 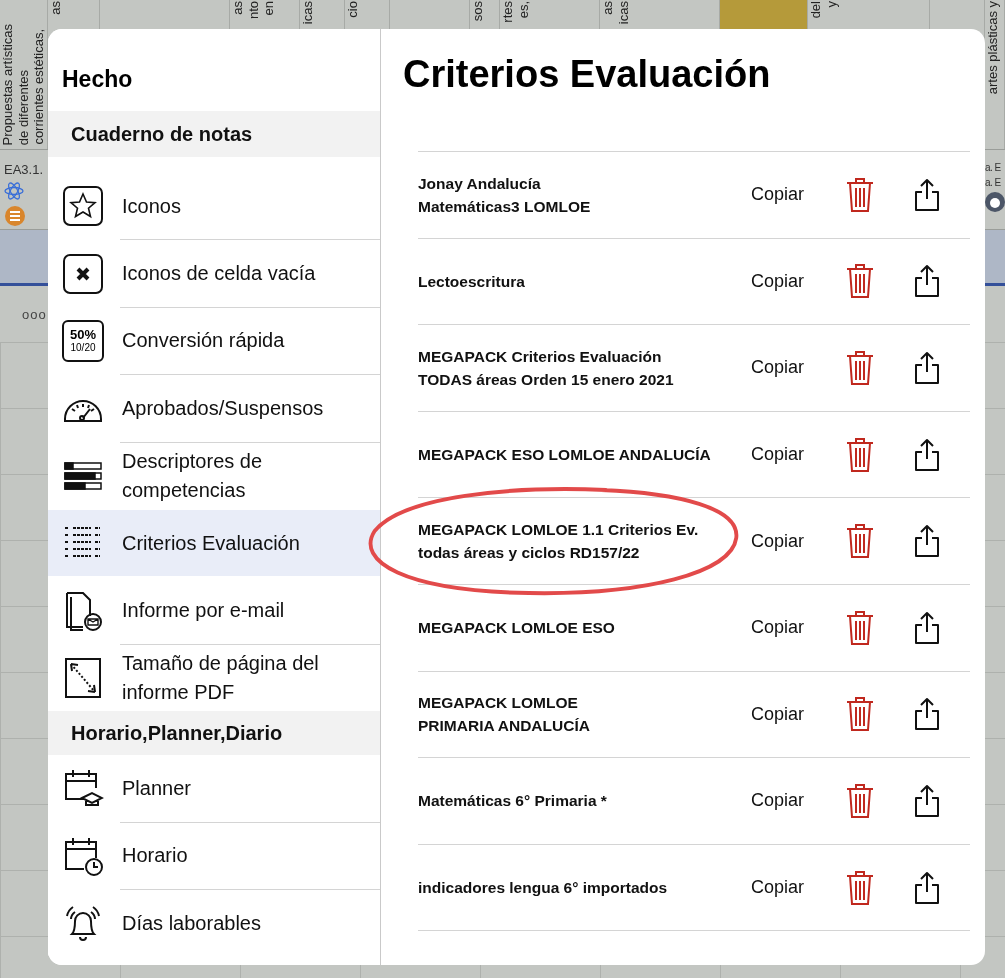 I want to click on column-header-text: y, so click(x=831, y=4).